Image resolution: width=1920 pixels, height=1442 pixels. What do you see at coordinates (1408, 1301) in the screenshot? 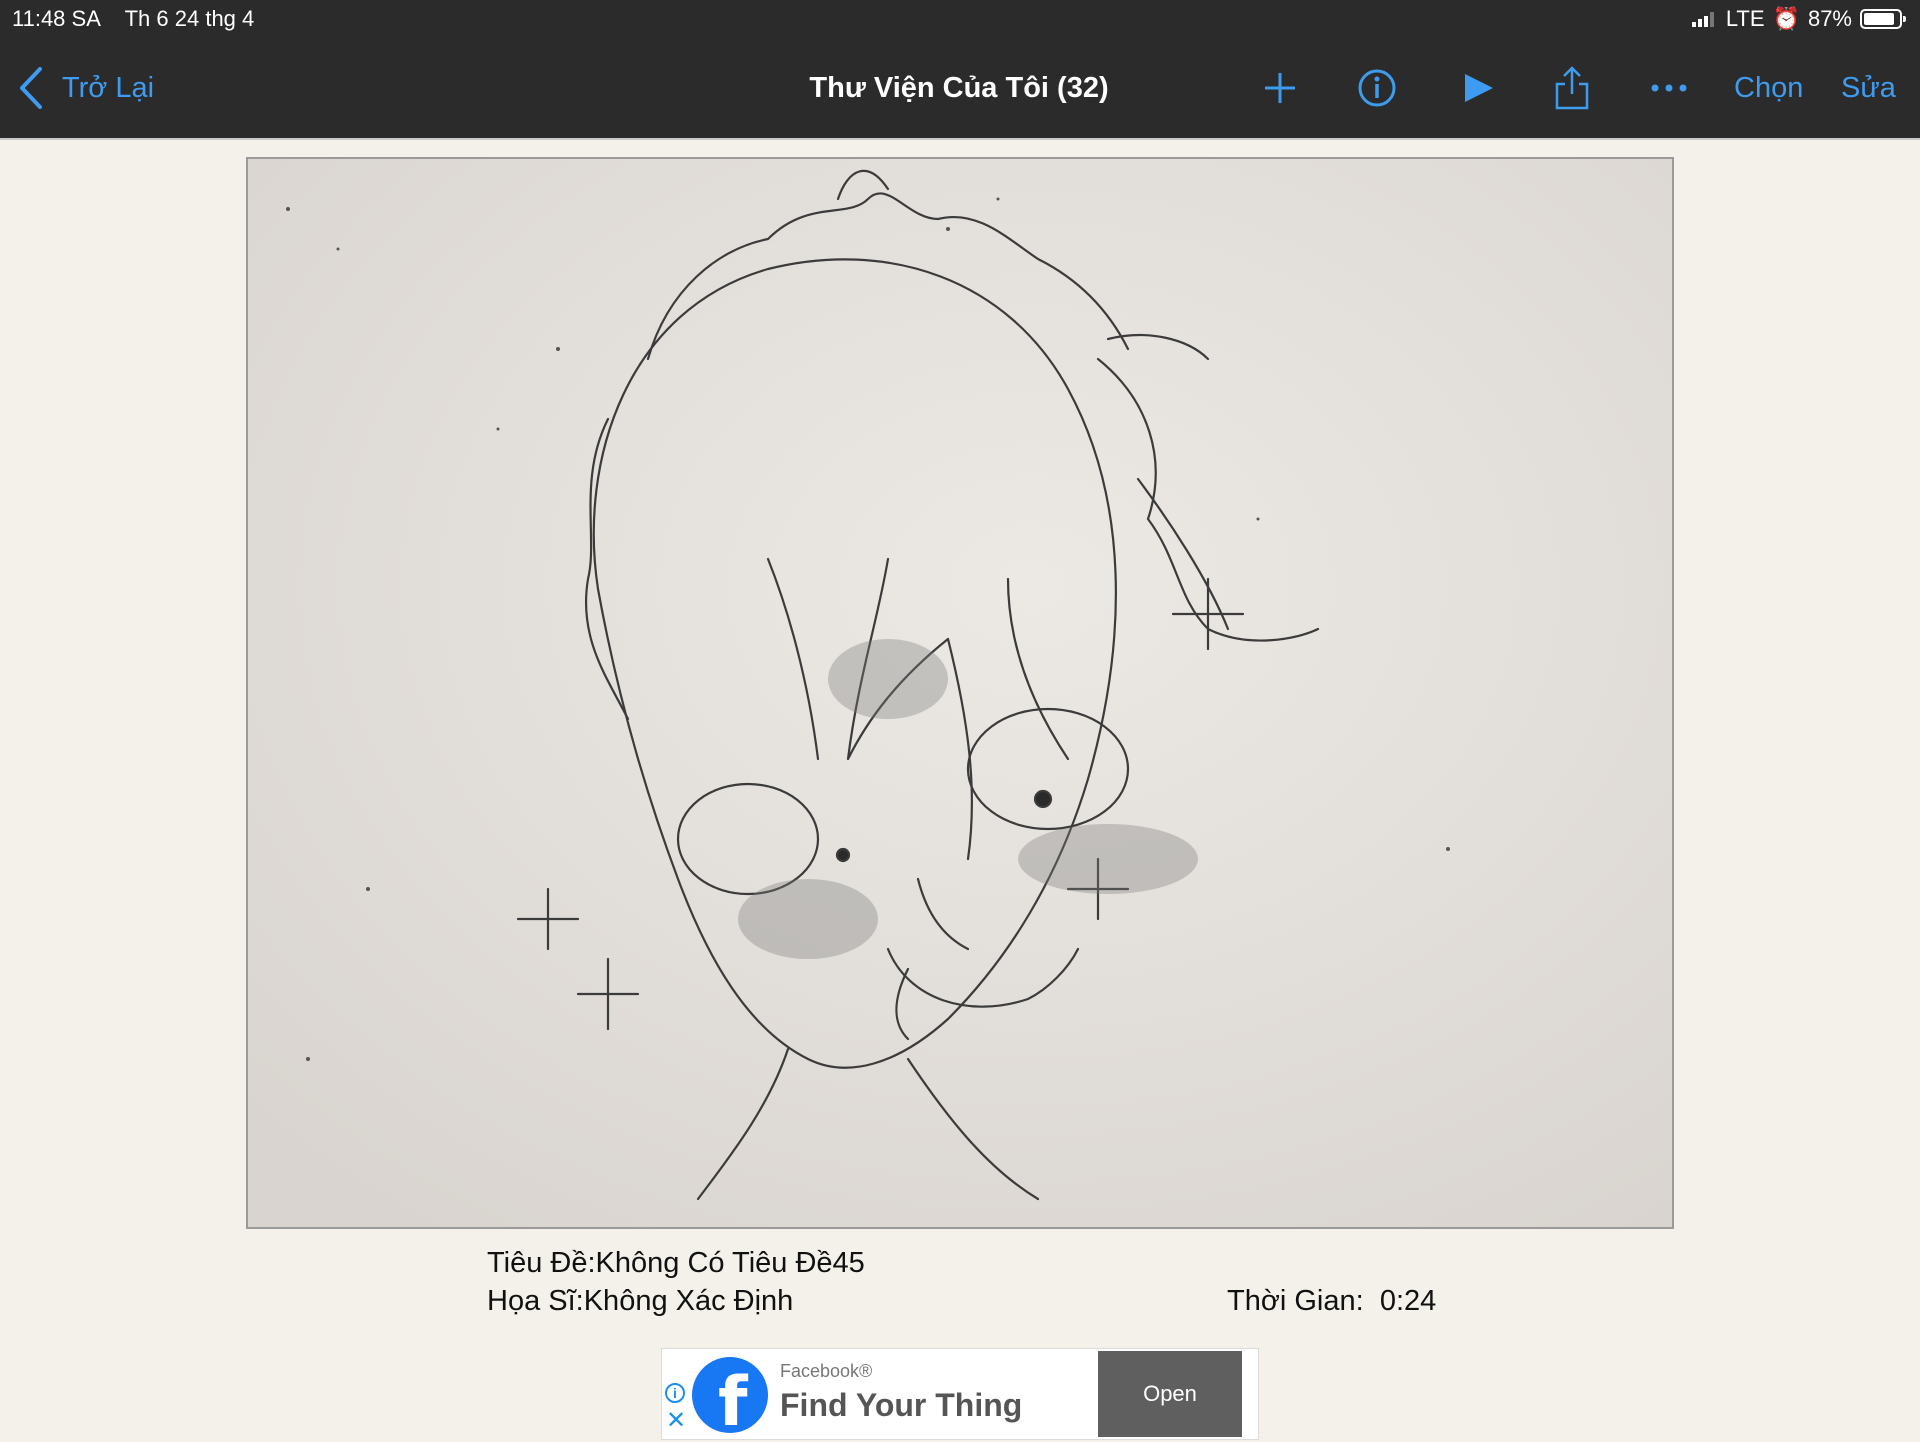
I see `time-value: 0:24` at bounding box center [1408, 1301].